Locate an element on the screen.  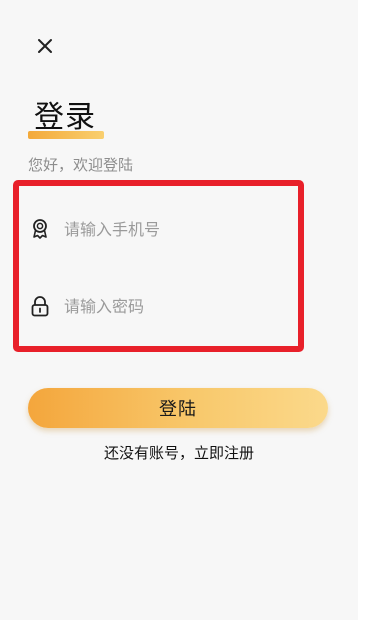
lock-icon is located at coordinates (40, 306).